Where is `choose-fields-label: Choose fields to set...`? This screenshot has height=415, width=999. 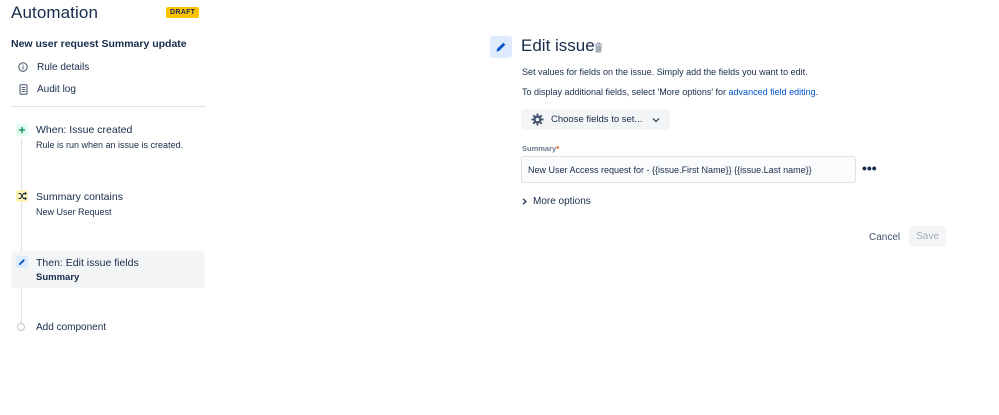 choose-fields-label: Choose fields to set... is located at coordinates (597, 119).